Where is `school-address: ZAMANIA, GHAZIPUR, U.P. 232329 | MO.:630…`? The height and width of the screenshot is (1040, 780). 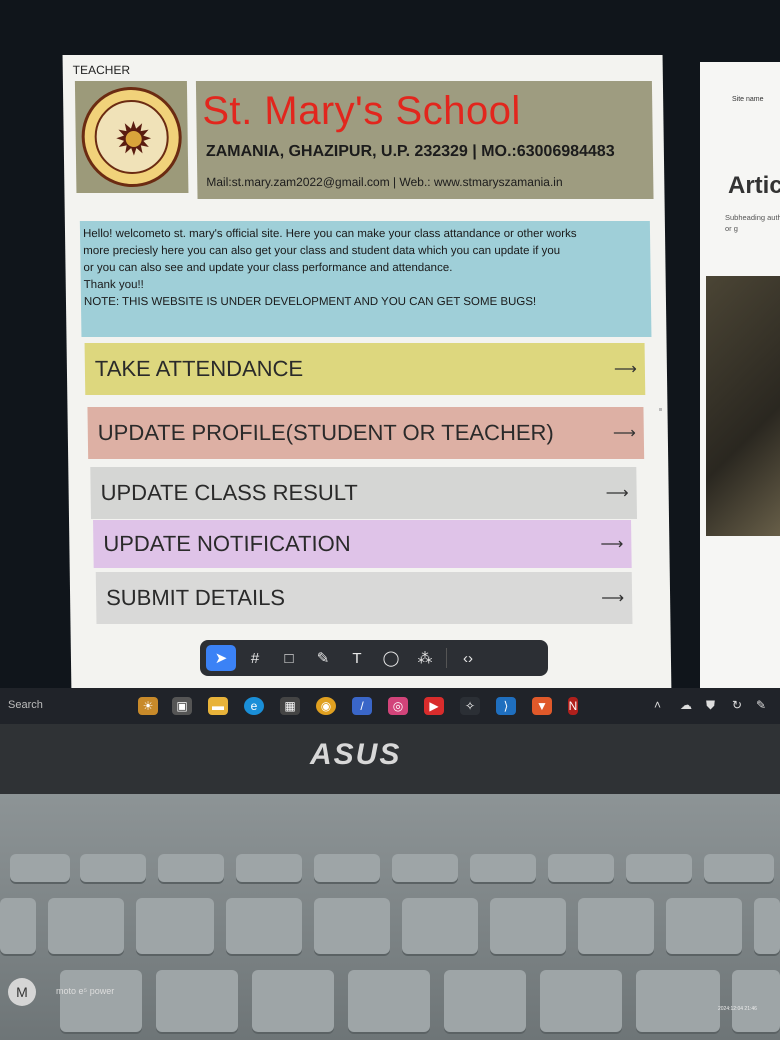 school-address: ZAMANIA, GHAZIPUR, U.P. 232329 | MO.:630… is located at coordinates (410, 151).